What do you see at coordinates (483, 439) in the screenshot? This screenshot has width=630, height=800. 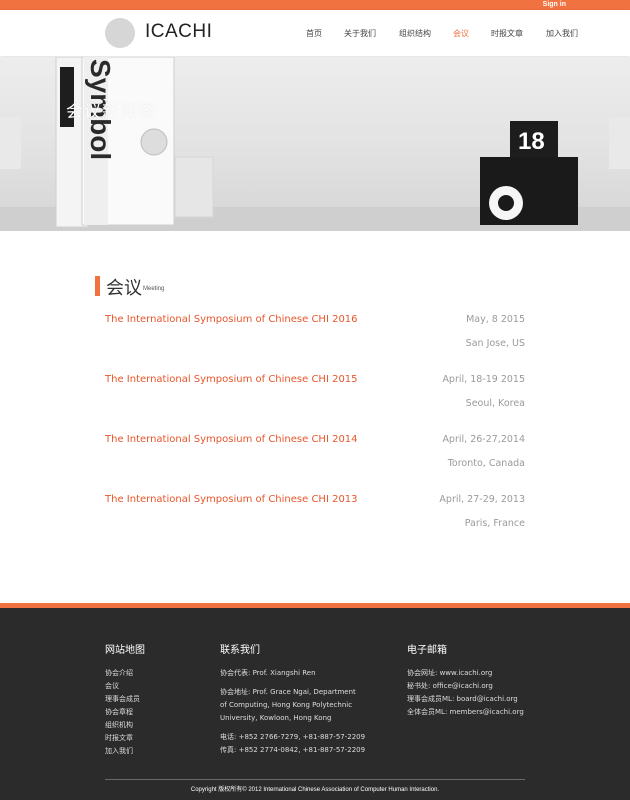 I see `meeting-date: April, 26-27,2014` at bounding box center [483, 439].